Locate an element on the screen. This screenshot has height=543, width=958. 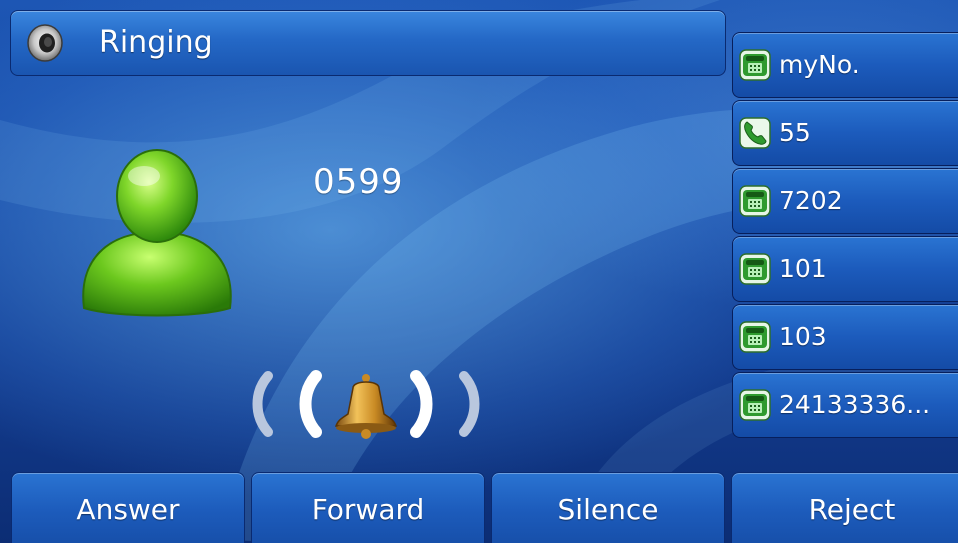
handset-icon is located at coordinates (755, 133).